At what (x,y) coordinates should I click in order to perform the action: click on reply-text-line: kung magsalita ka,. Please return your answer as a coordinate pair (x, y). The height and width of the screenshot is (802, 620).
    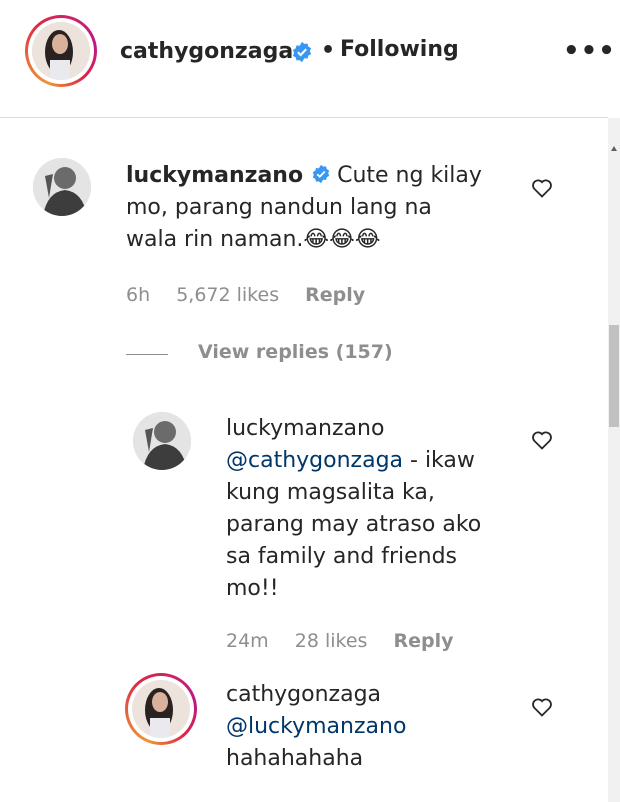
    Looking at the image, I should click on (330, 492).